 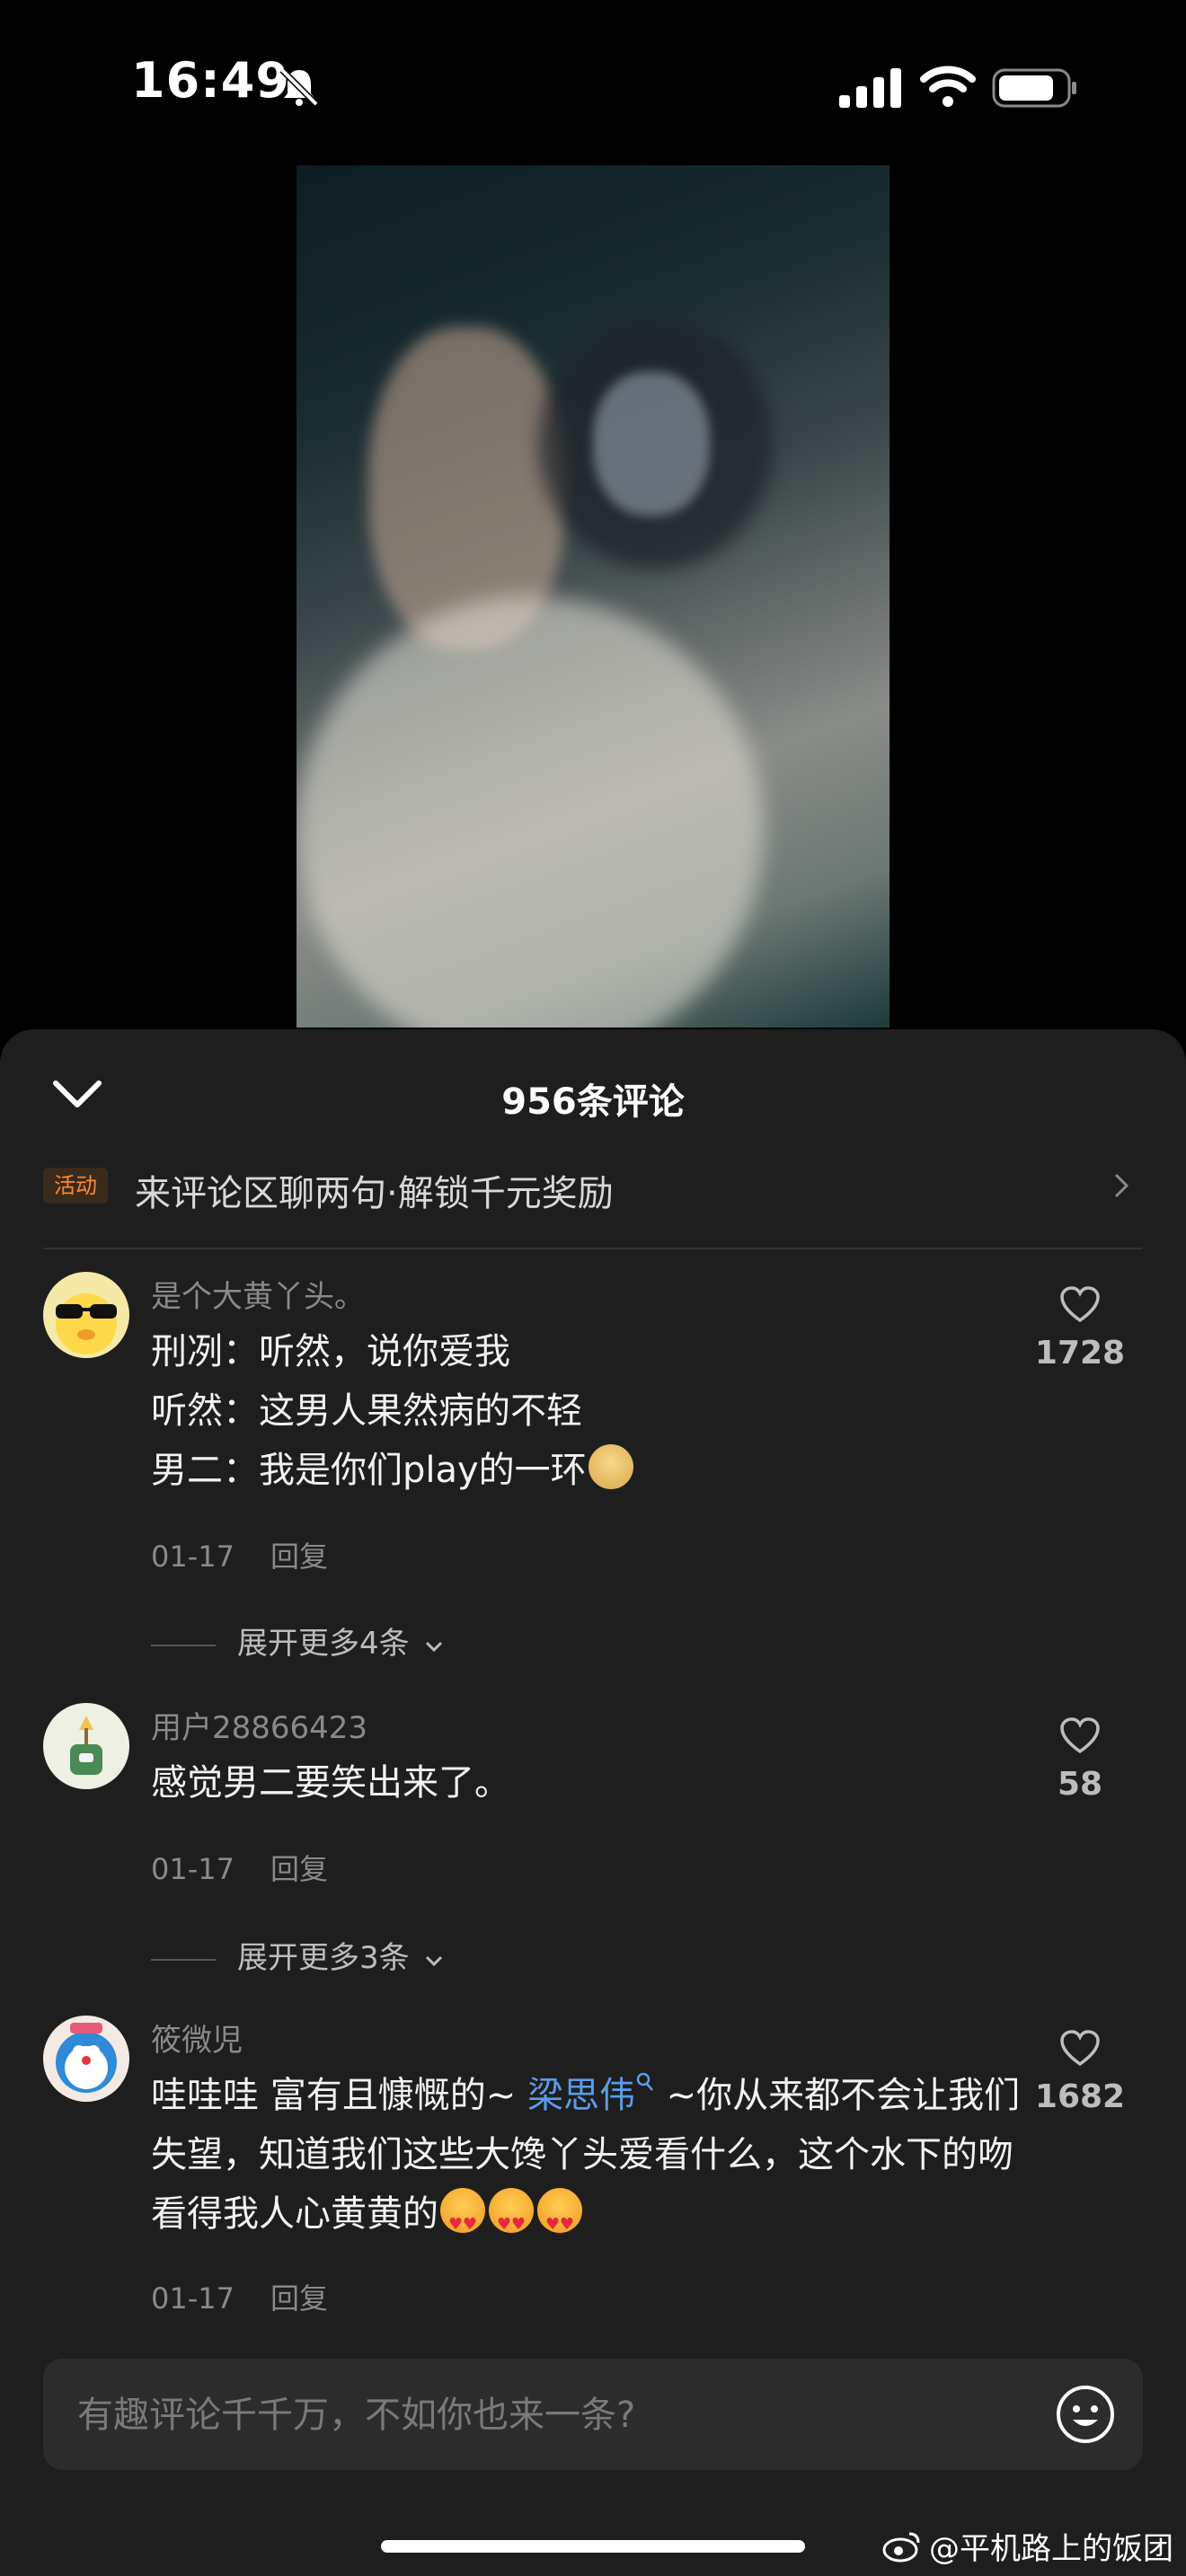 What do you see at coordinates (299, 87) in the screenshot?
I see `silent-bell-icon` at bounding box center [299, 87].